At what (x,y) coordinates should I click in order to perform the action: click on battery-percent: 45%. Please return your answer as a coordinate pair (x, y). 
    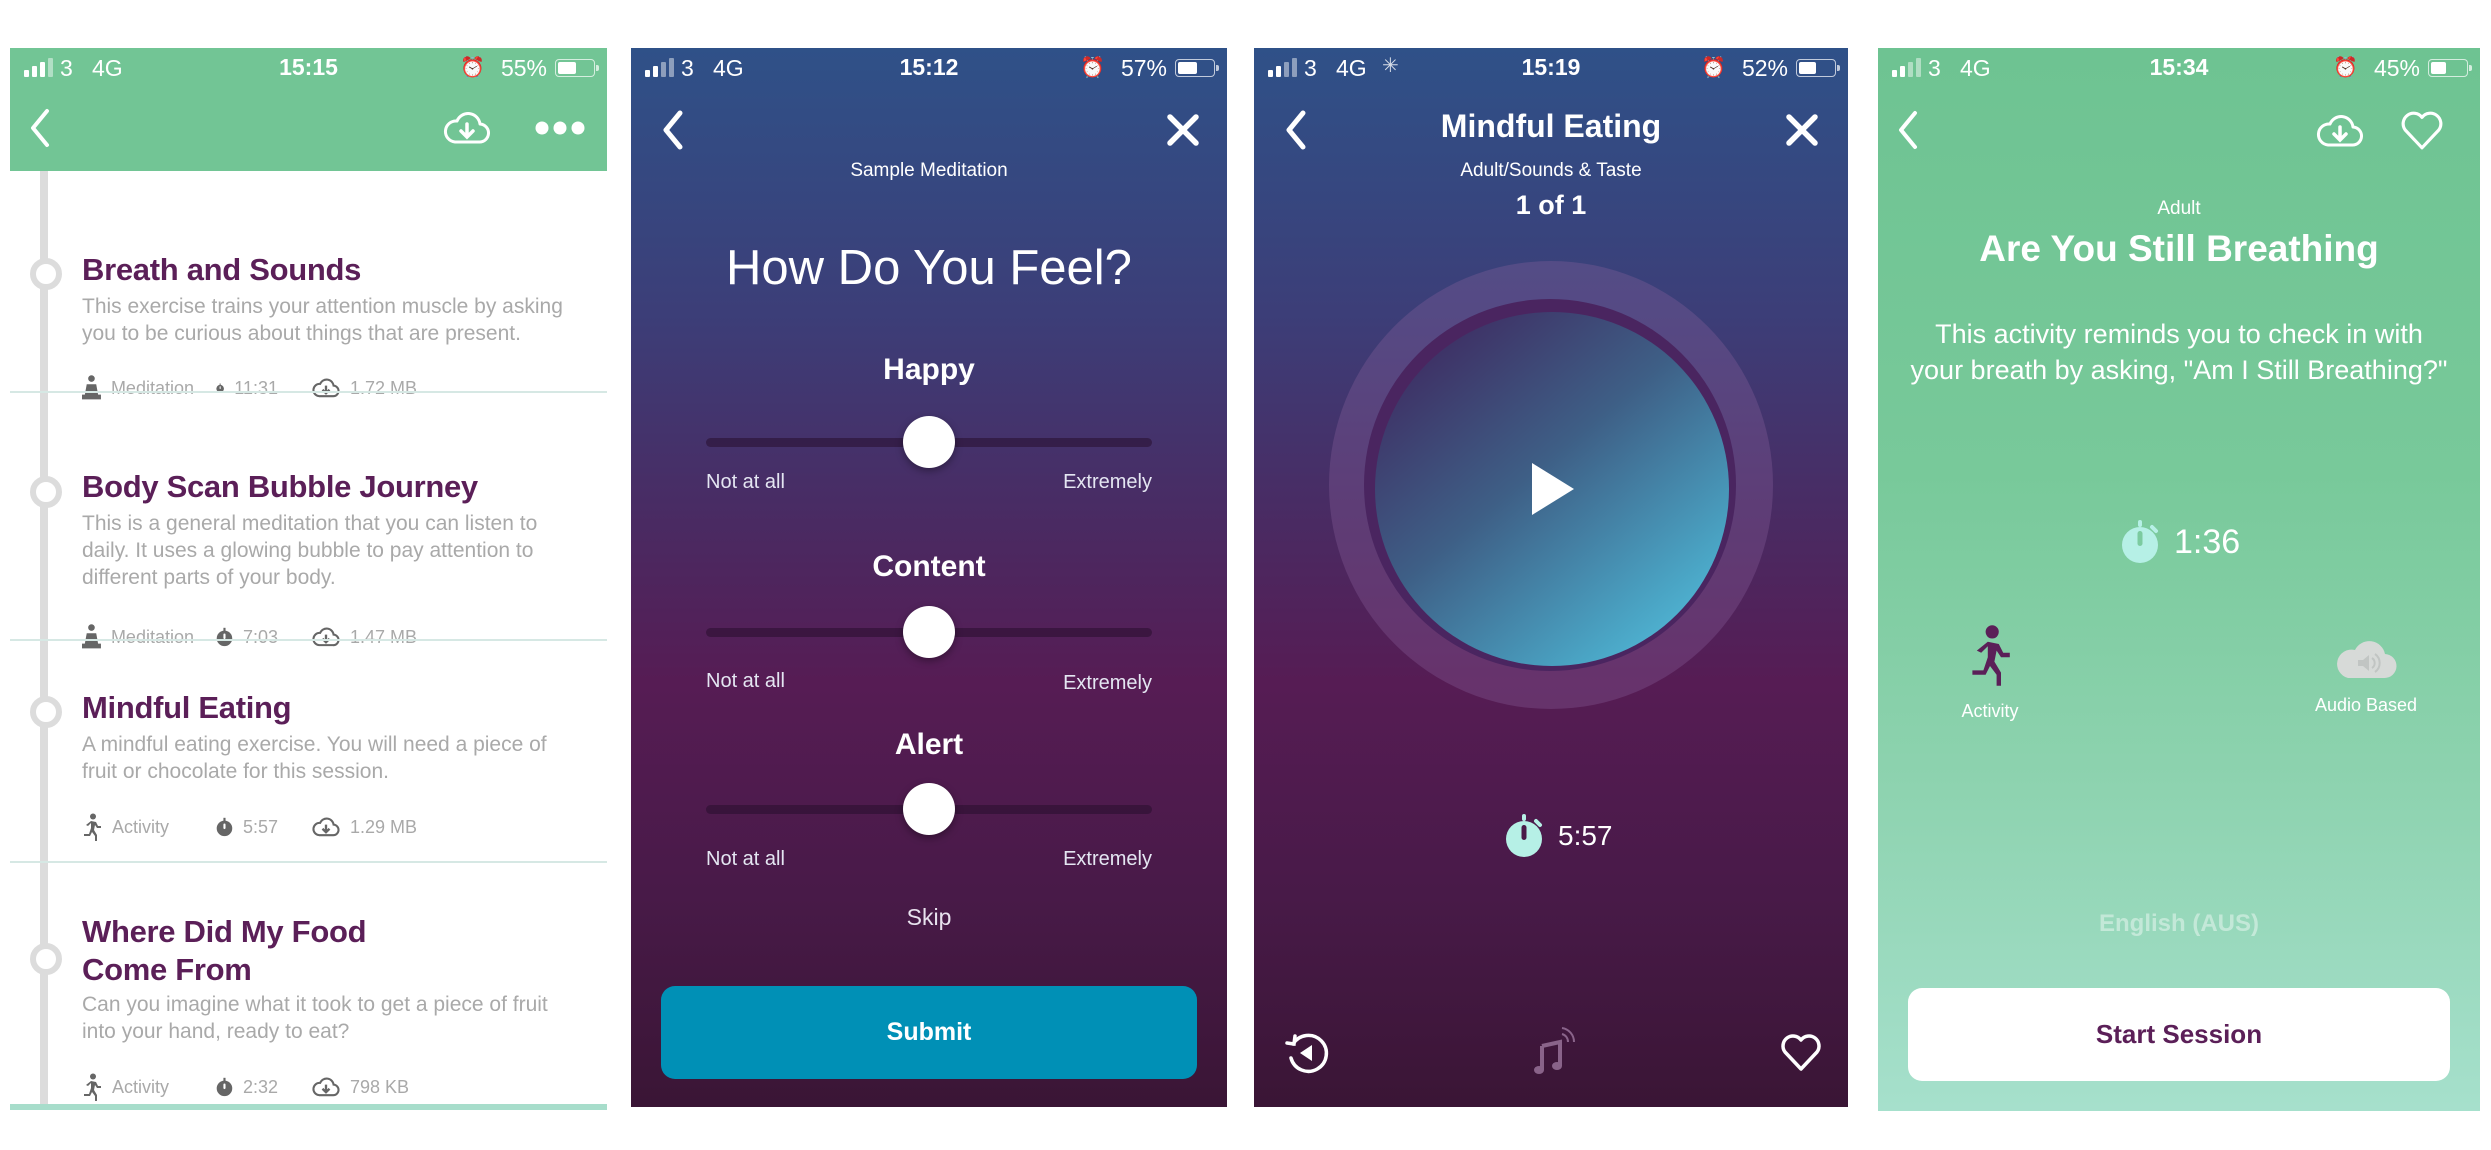
    Looking at the image, I should click on (2396, 68).